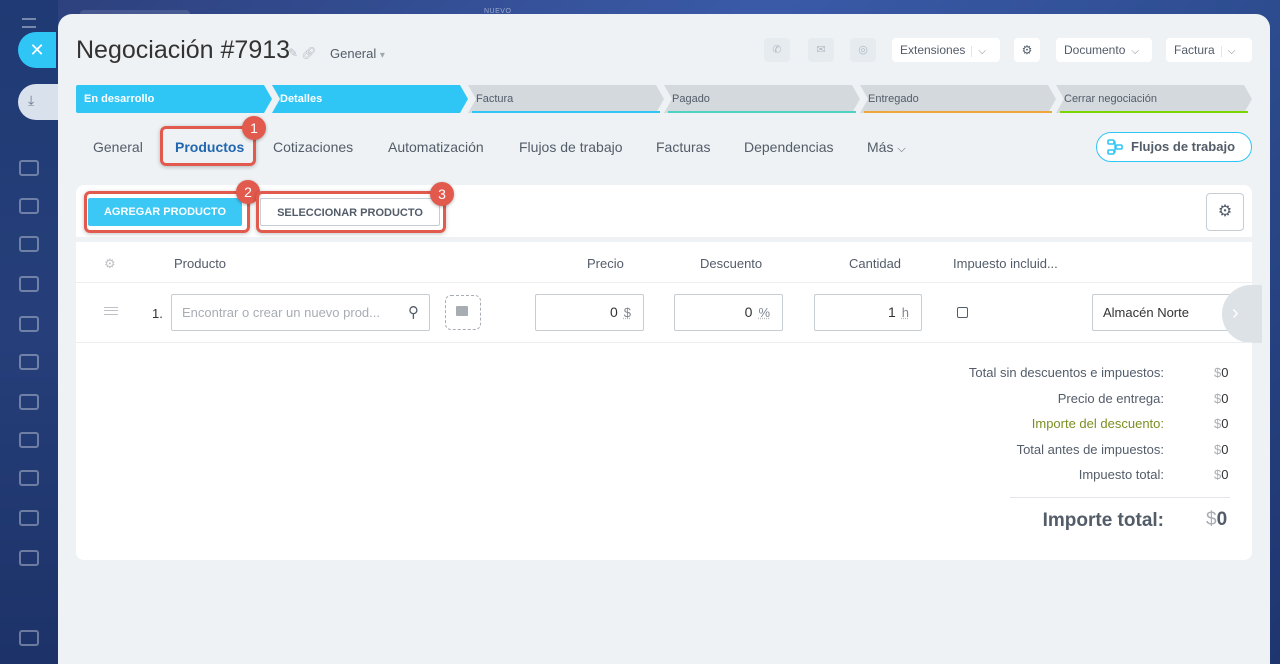 The height and width of the screenshot is (664, 1280). I want to click on stage-factura: Factura, so click(566, 99).